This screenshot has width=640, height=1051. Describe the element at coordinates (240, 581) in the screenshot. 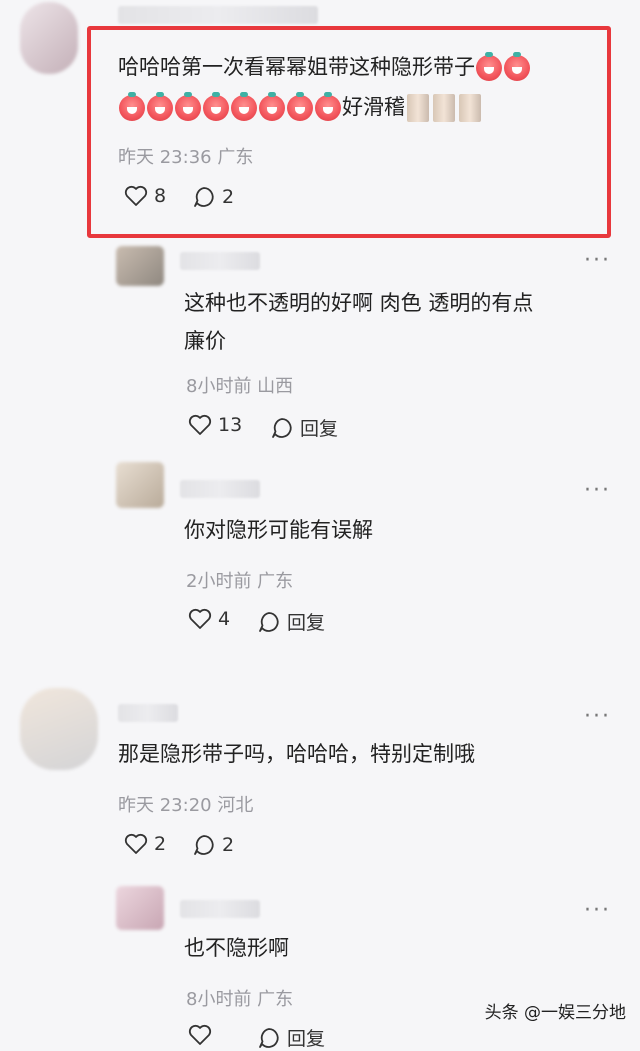

I see `reply-time-location: 2小时前 广东` at that location.